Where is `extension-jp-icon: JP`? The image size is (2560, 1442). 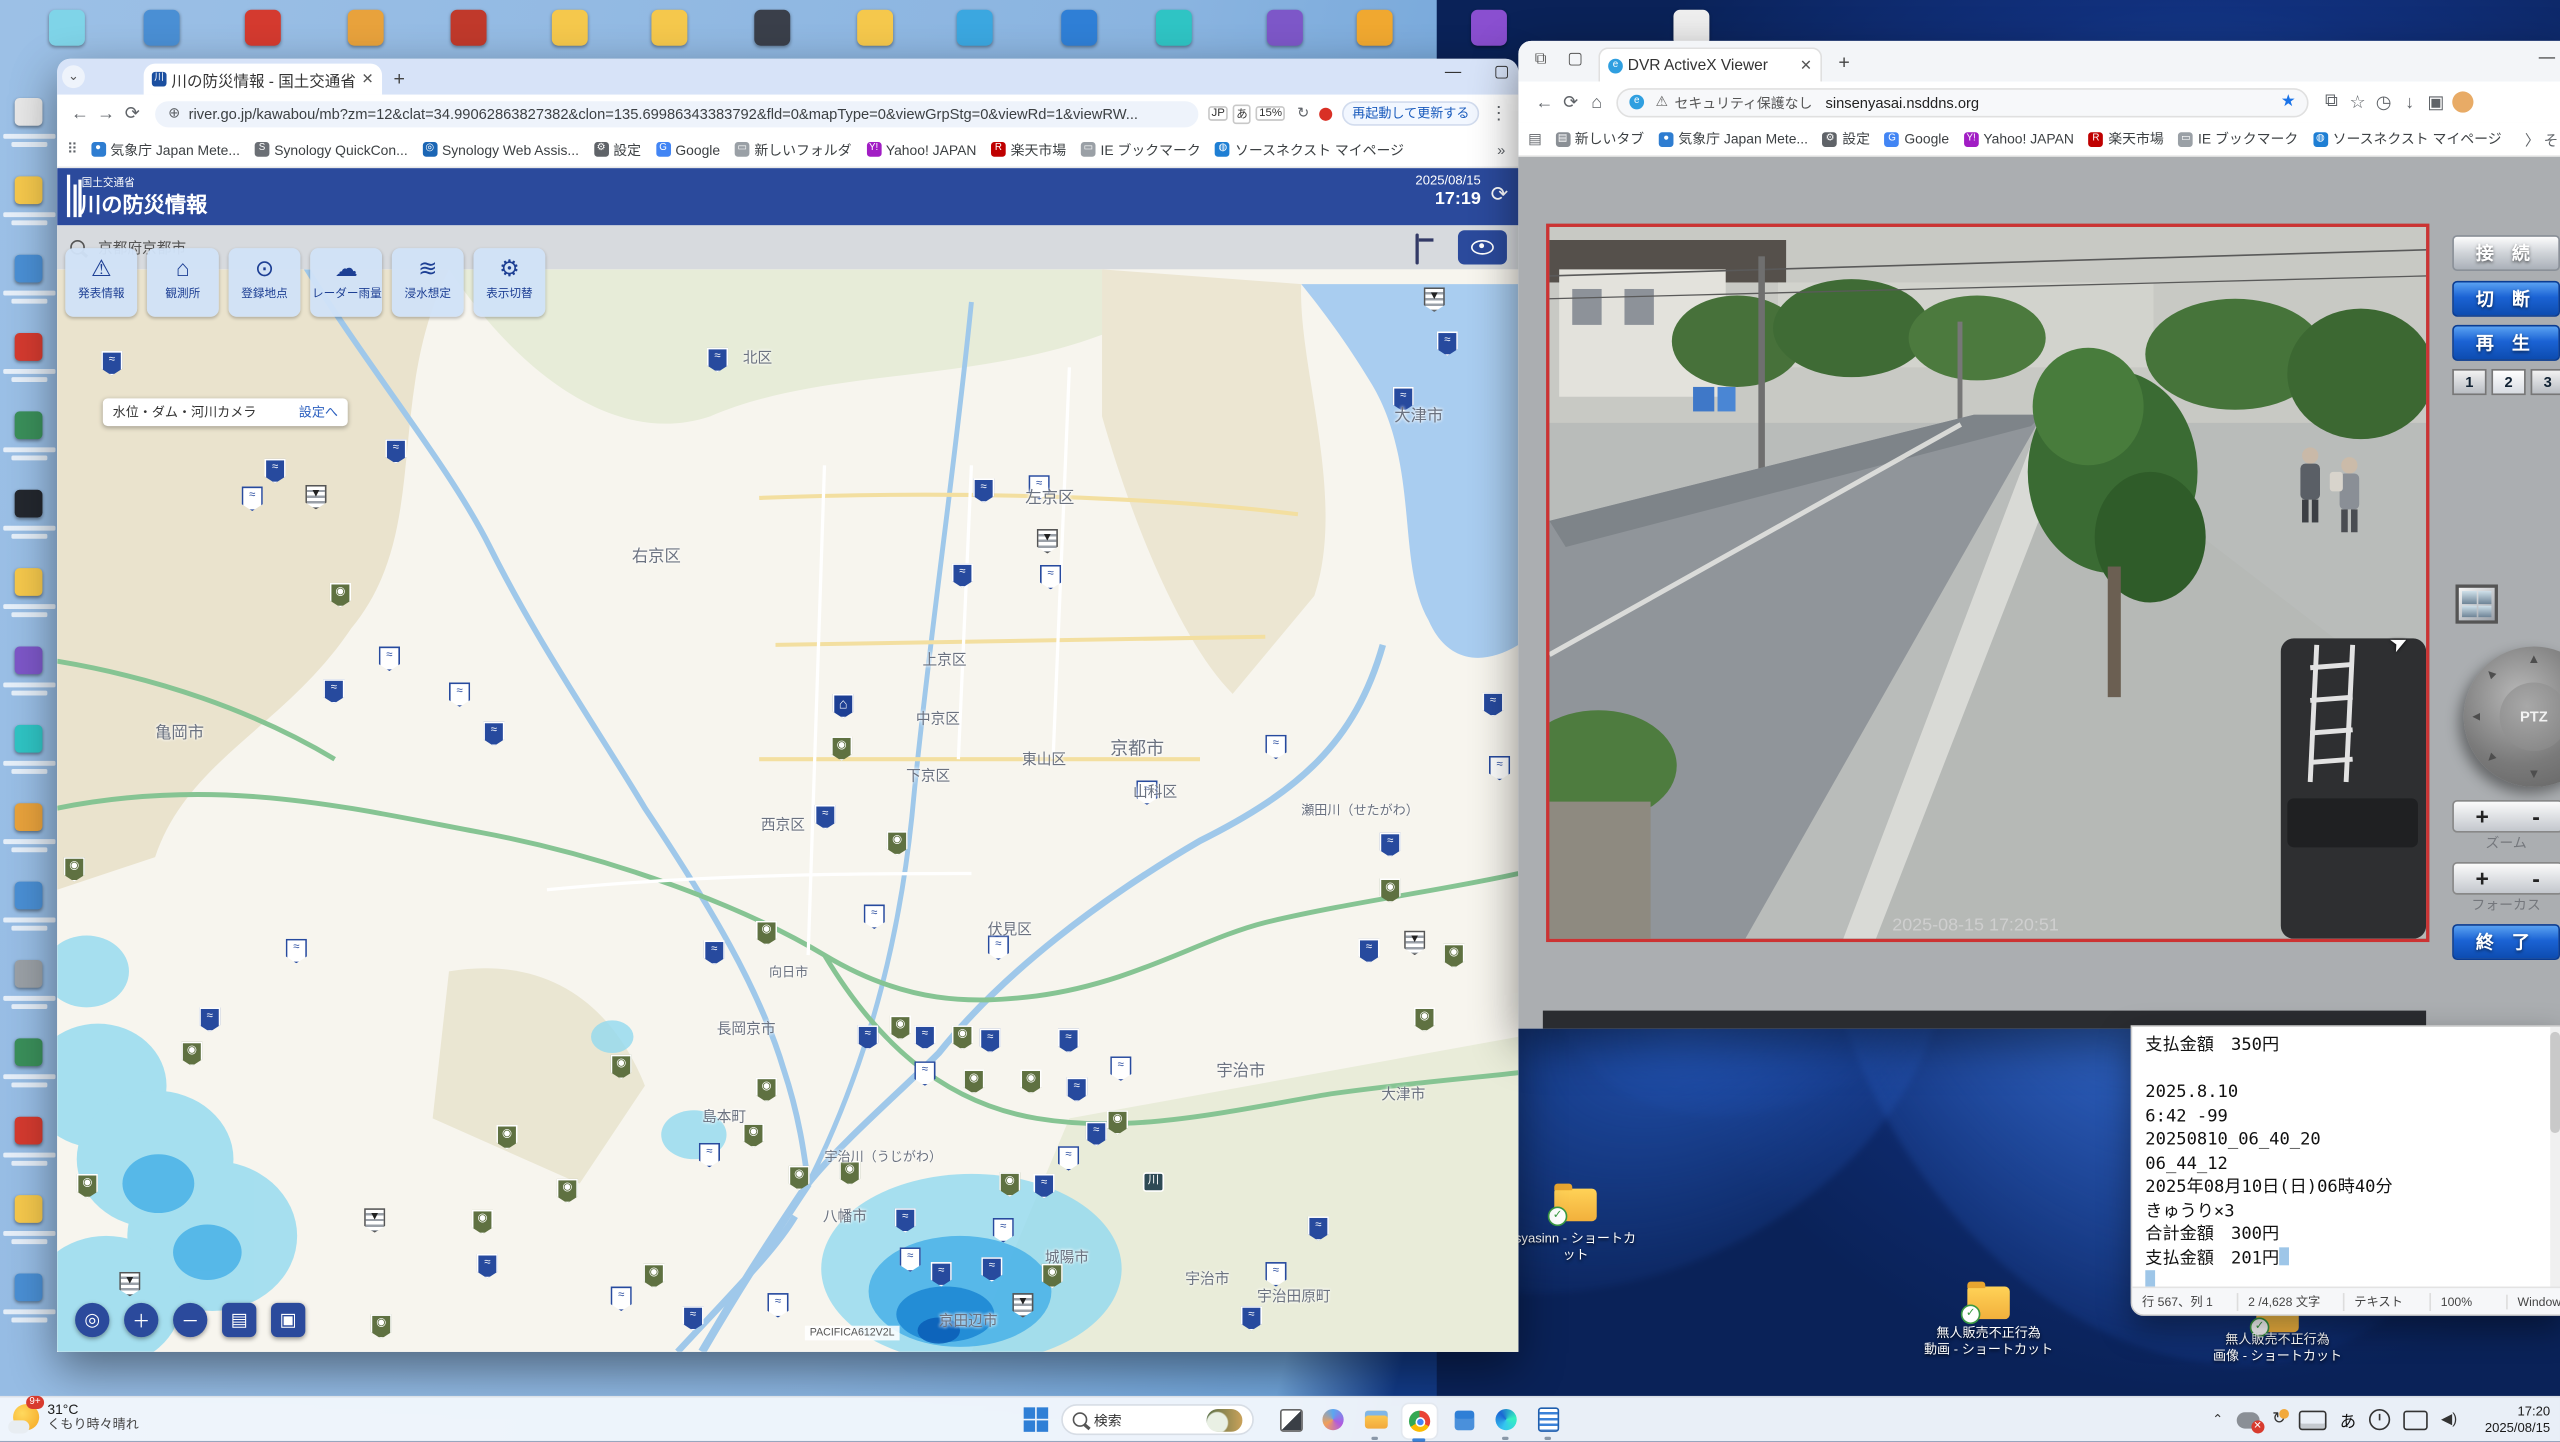
extension-jp-icon: JP is located at coordinates (1218, 113).